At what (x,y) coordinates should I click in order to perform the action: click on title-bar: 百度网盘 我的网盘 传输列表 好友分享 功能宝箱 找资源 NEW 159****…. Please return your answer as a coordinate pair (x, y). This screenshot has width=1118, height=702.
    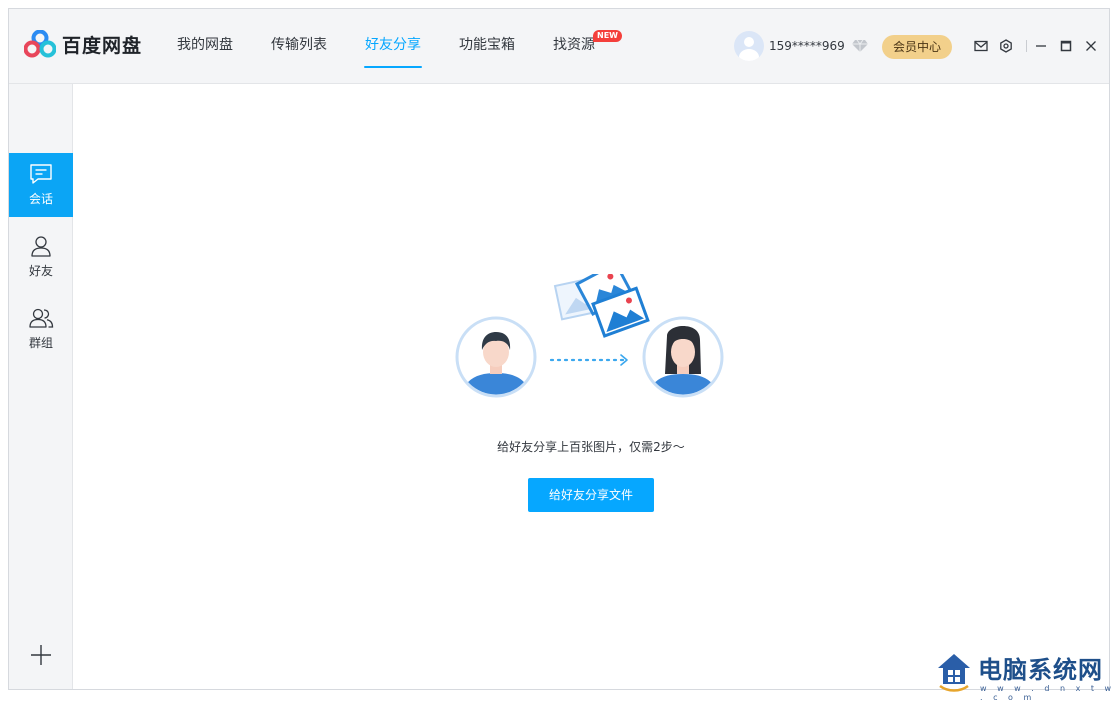
    Looking at the image, I should click on (559, 46).